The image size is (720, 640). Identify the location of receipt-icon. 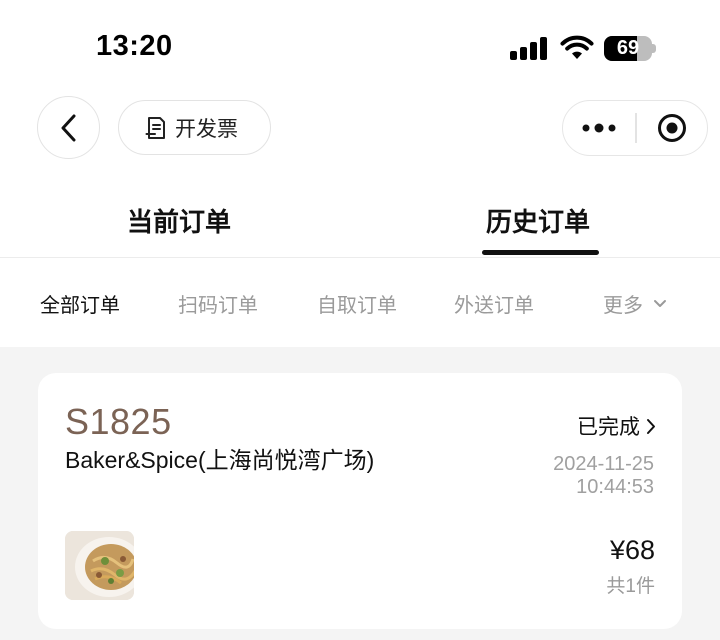
(155, 127).